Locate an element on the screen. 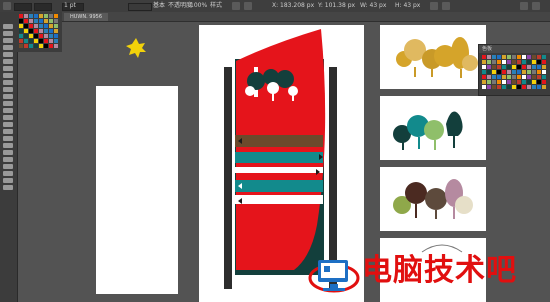 This screenshot has height=302, width=550. fill-color-swatch is located at coordinates (23, 7).